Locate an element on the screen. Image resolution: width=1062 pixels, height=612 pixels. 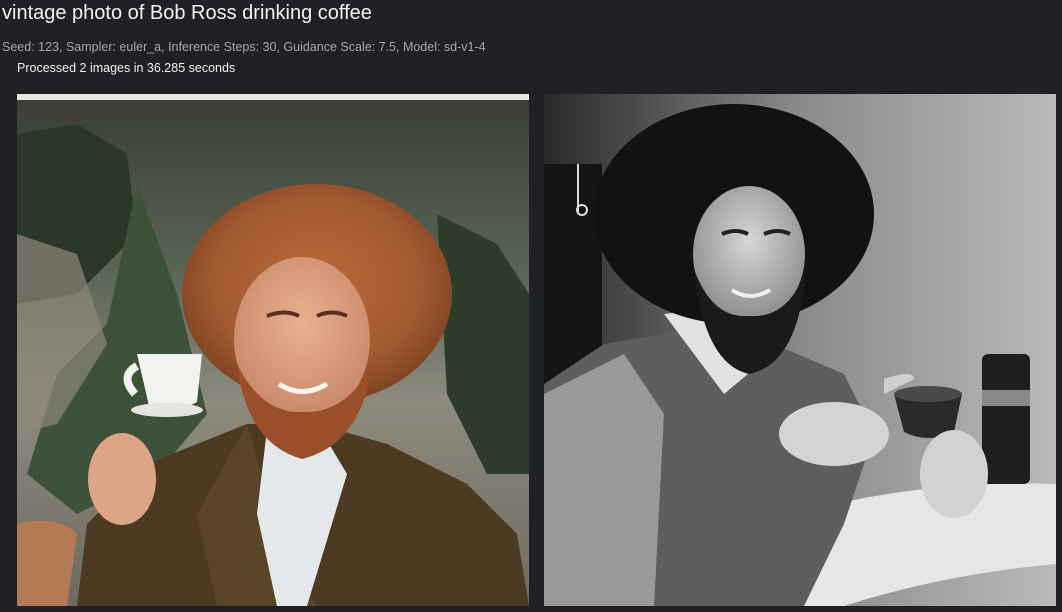
render-status: Processed 2 images in 36.285 seconds is located at coordinates (126, 68).